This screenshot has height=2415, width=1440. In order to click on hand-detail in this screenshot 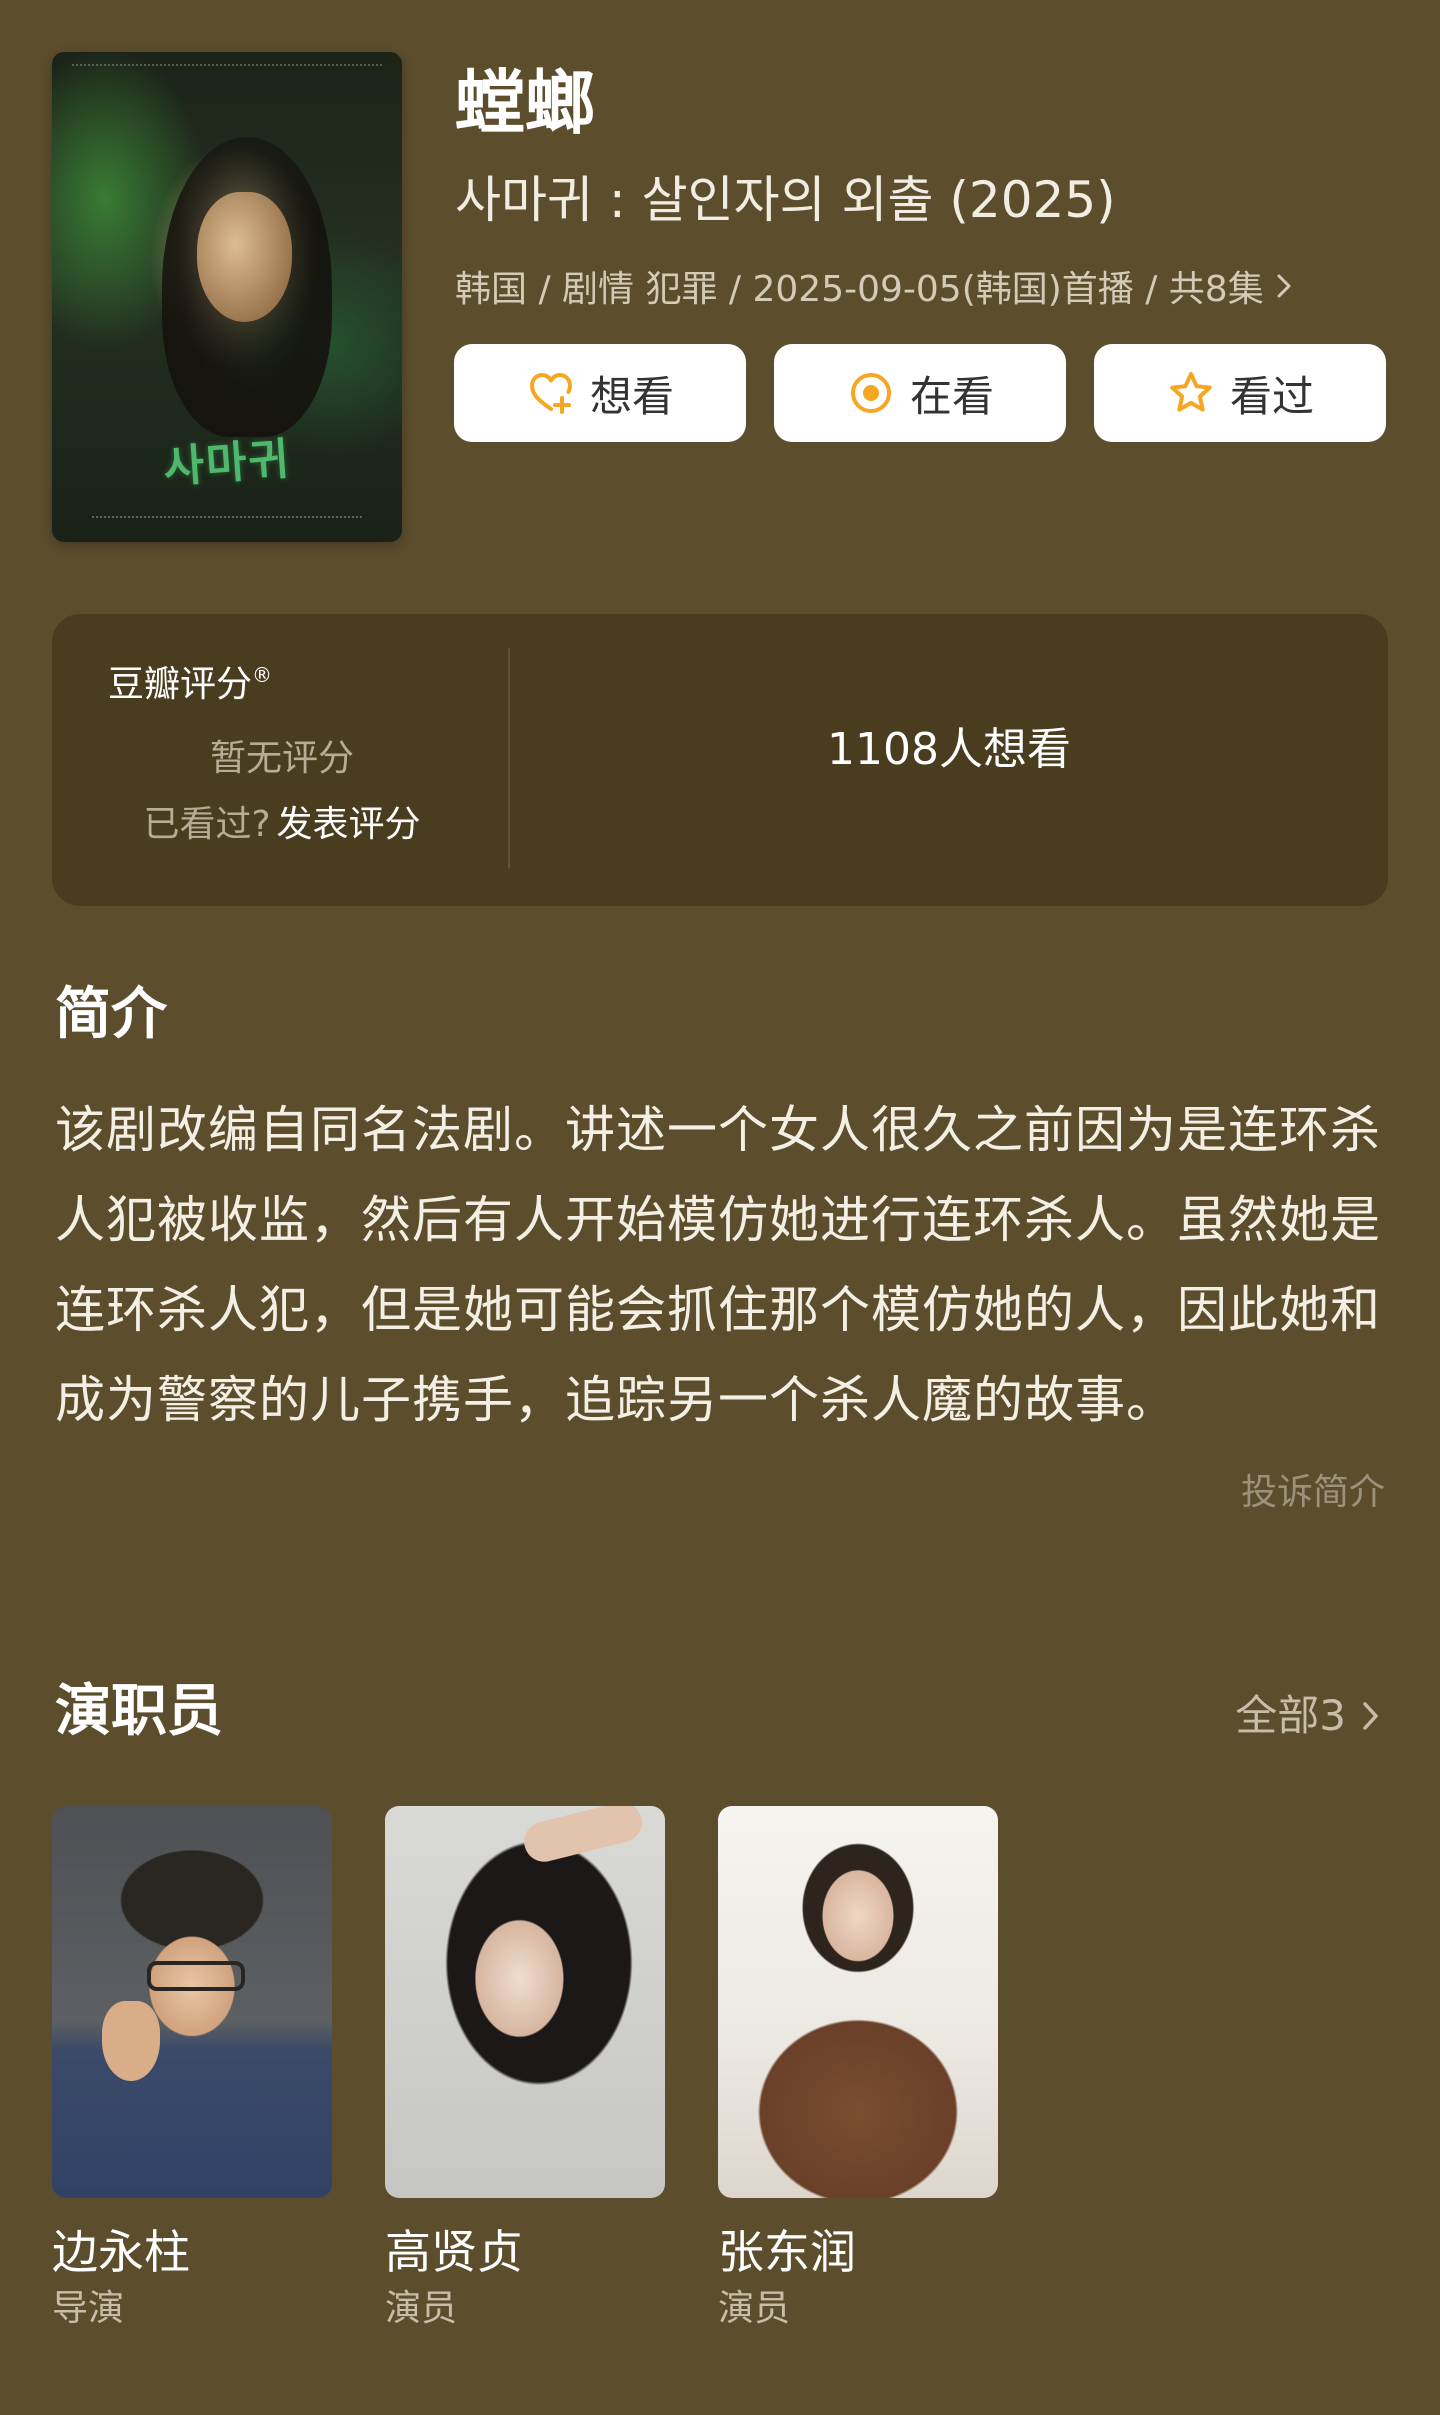, I will do `click(131, 2041)`.